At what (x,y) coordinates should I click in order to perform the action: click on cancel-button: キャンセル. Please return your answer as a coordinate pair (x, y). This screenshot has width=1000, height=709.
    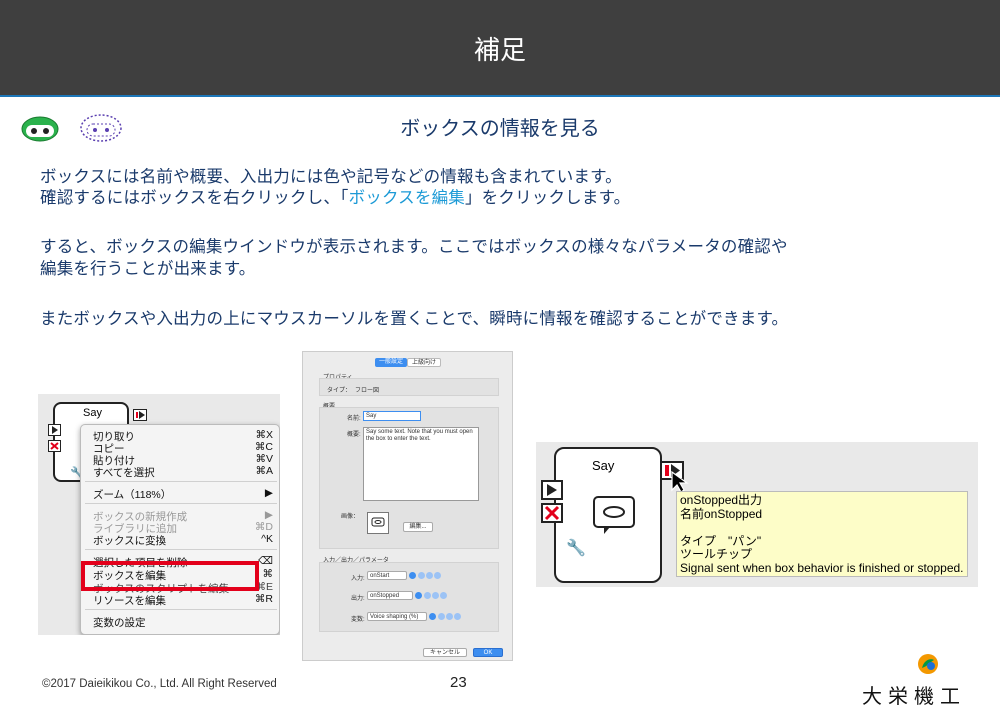
    Looking at the image, I should click on (445, 652).